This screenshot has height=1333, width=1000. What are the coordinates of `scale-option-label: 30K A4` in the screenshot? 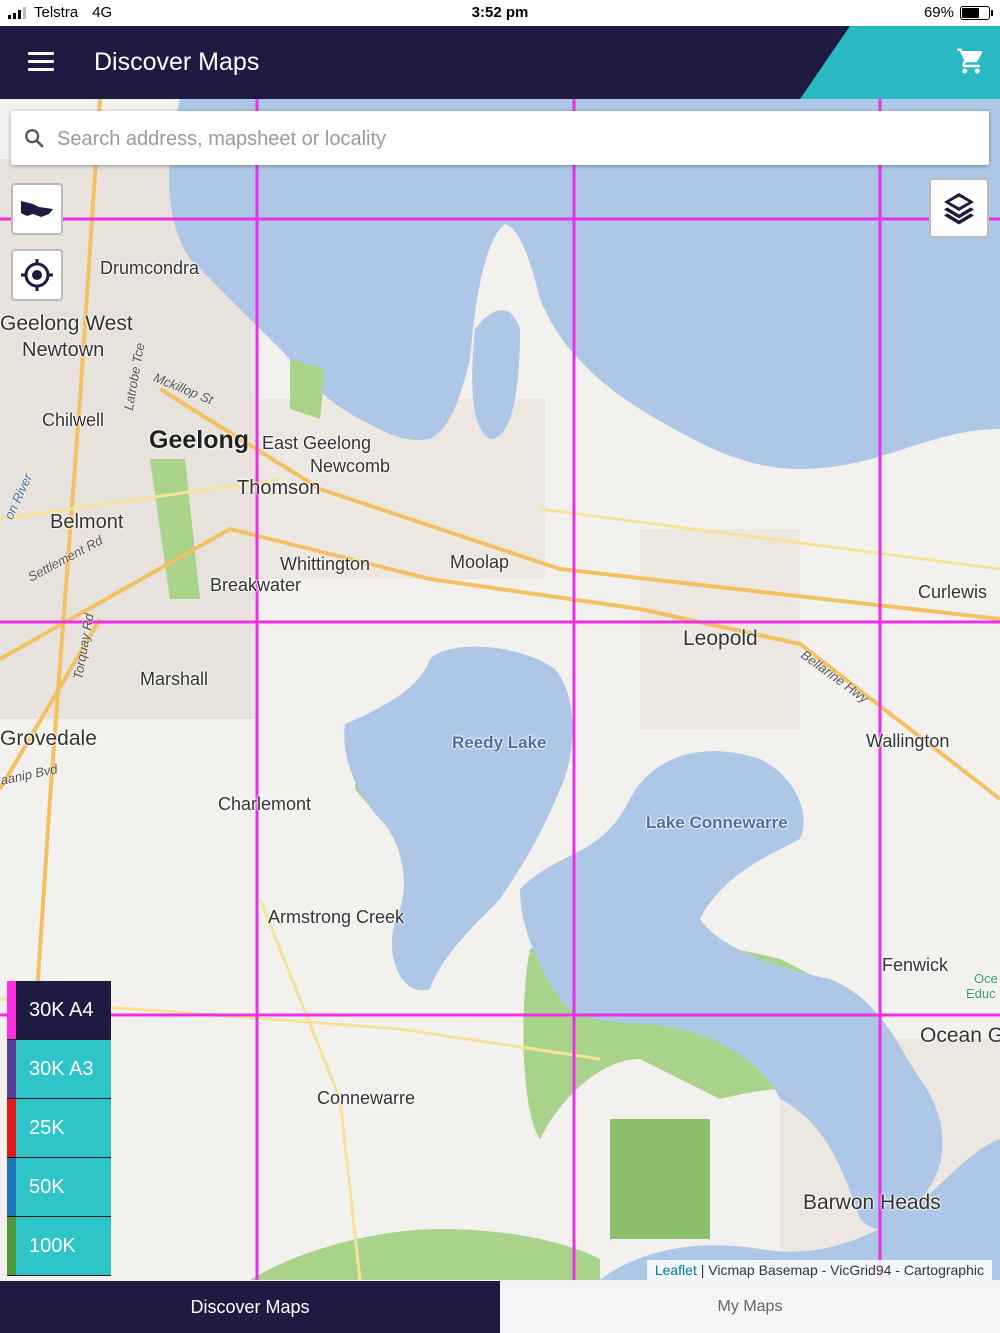 It's located at (61, 1010).